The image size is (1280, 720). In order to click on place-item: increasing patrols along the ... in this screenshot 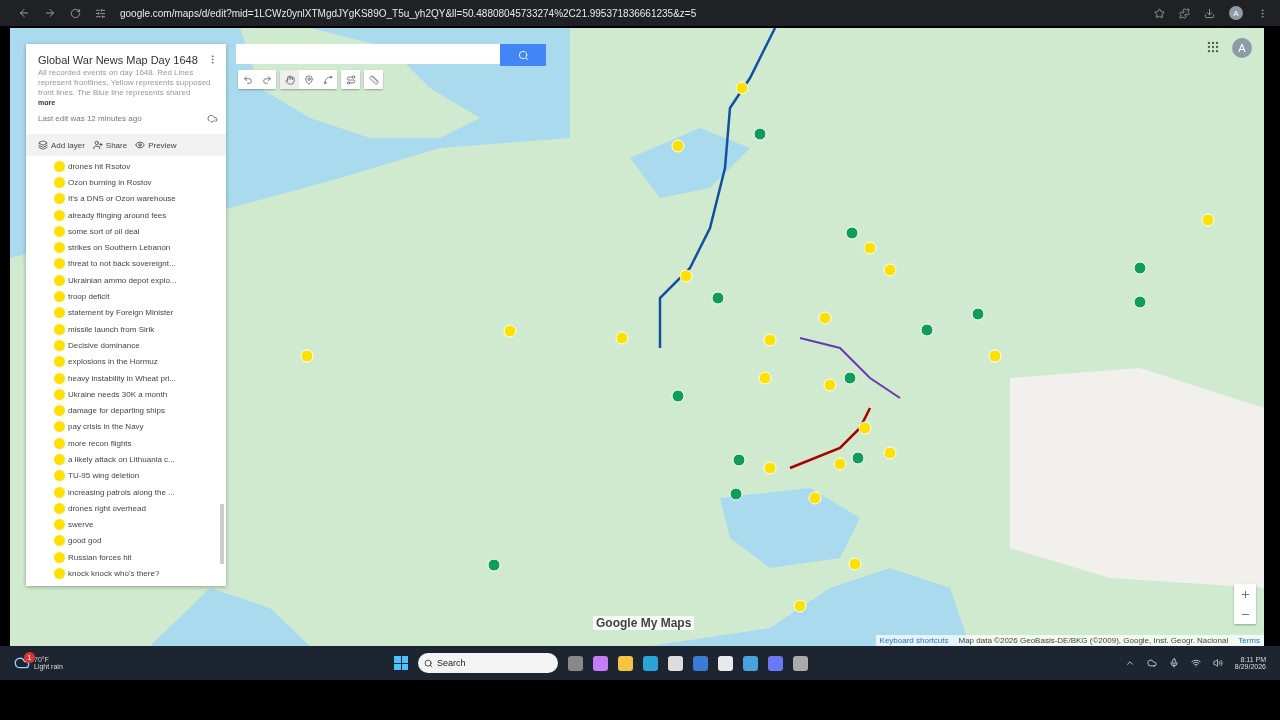, I will do `click(140, 492)`.